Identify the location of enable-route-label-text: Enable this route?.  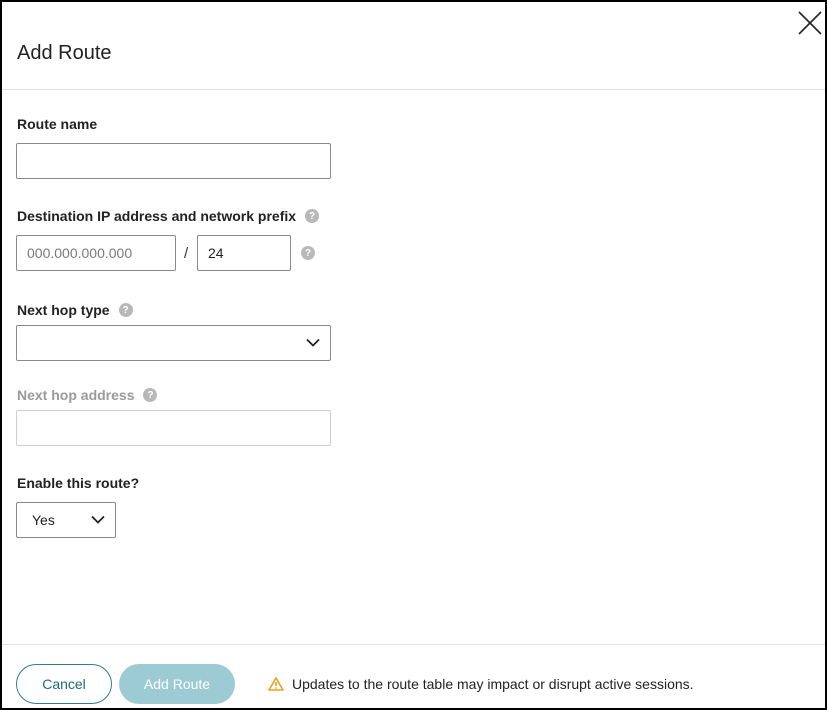
(78, 483).